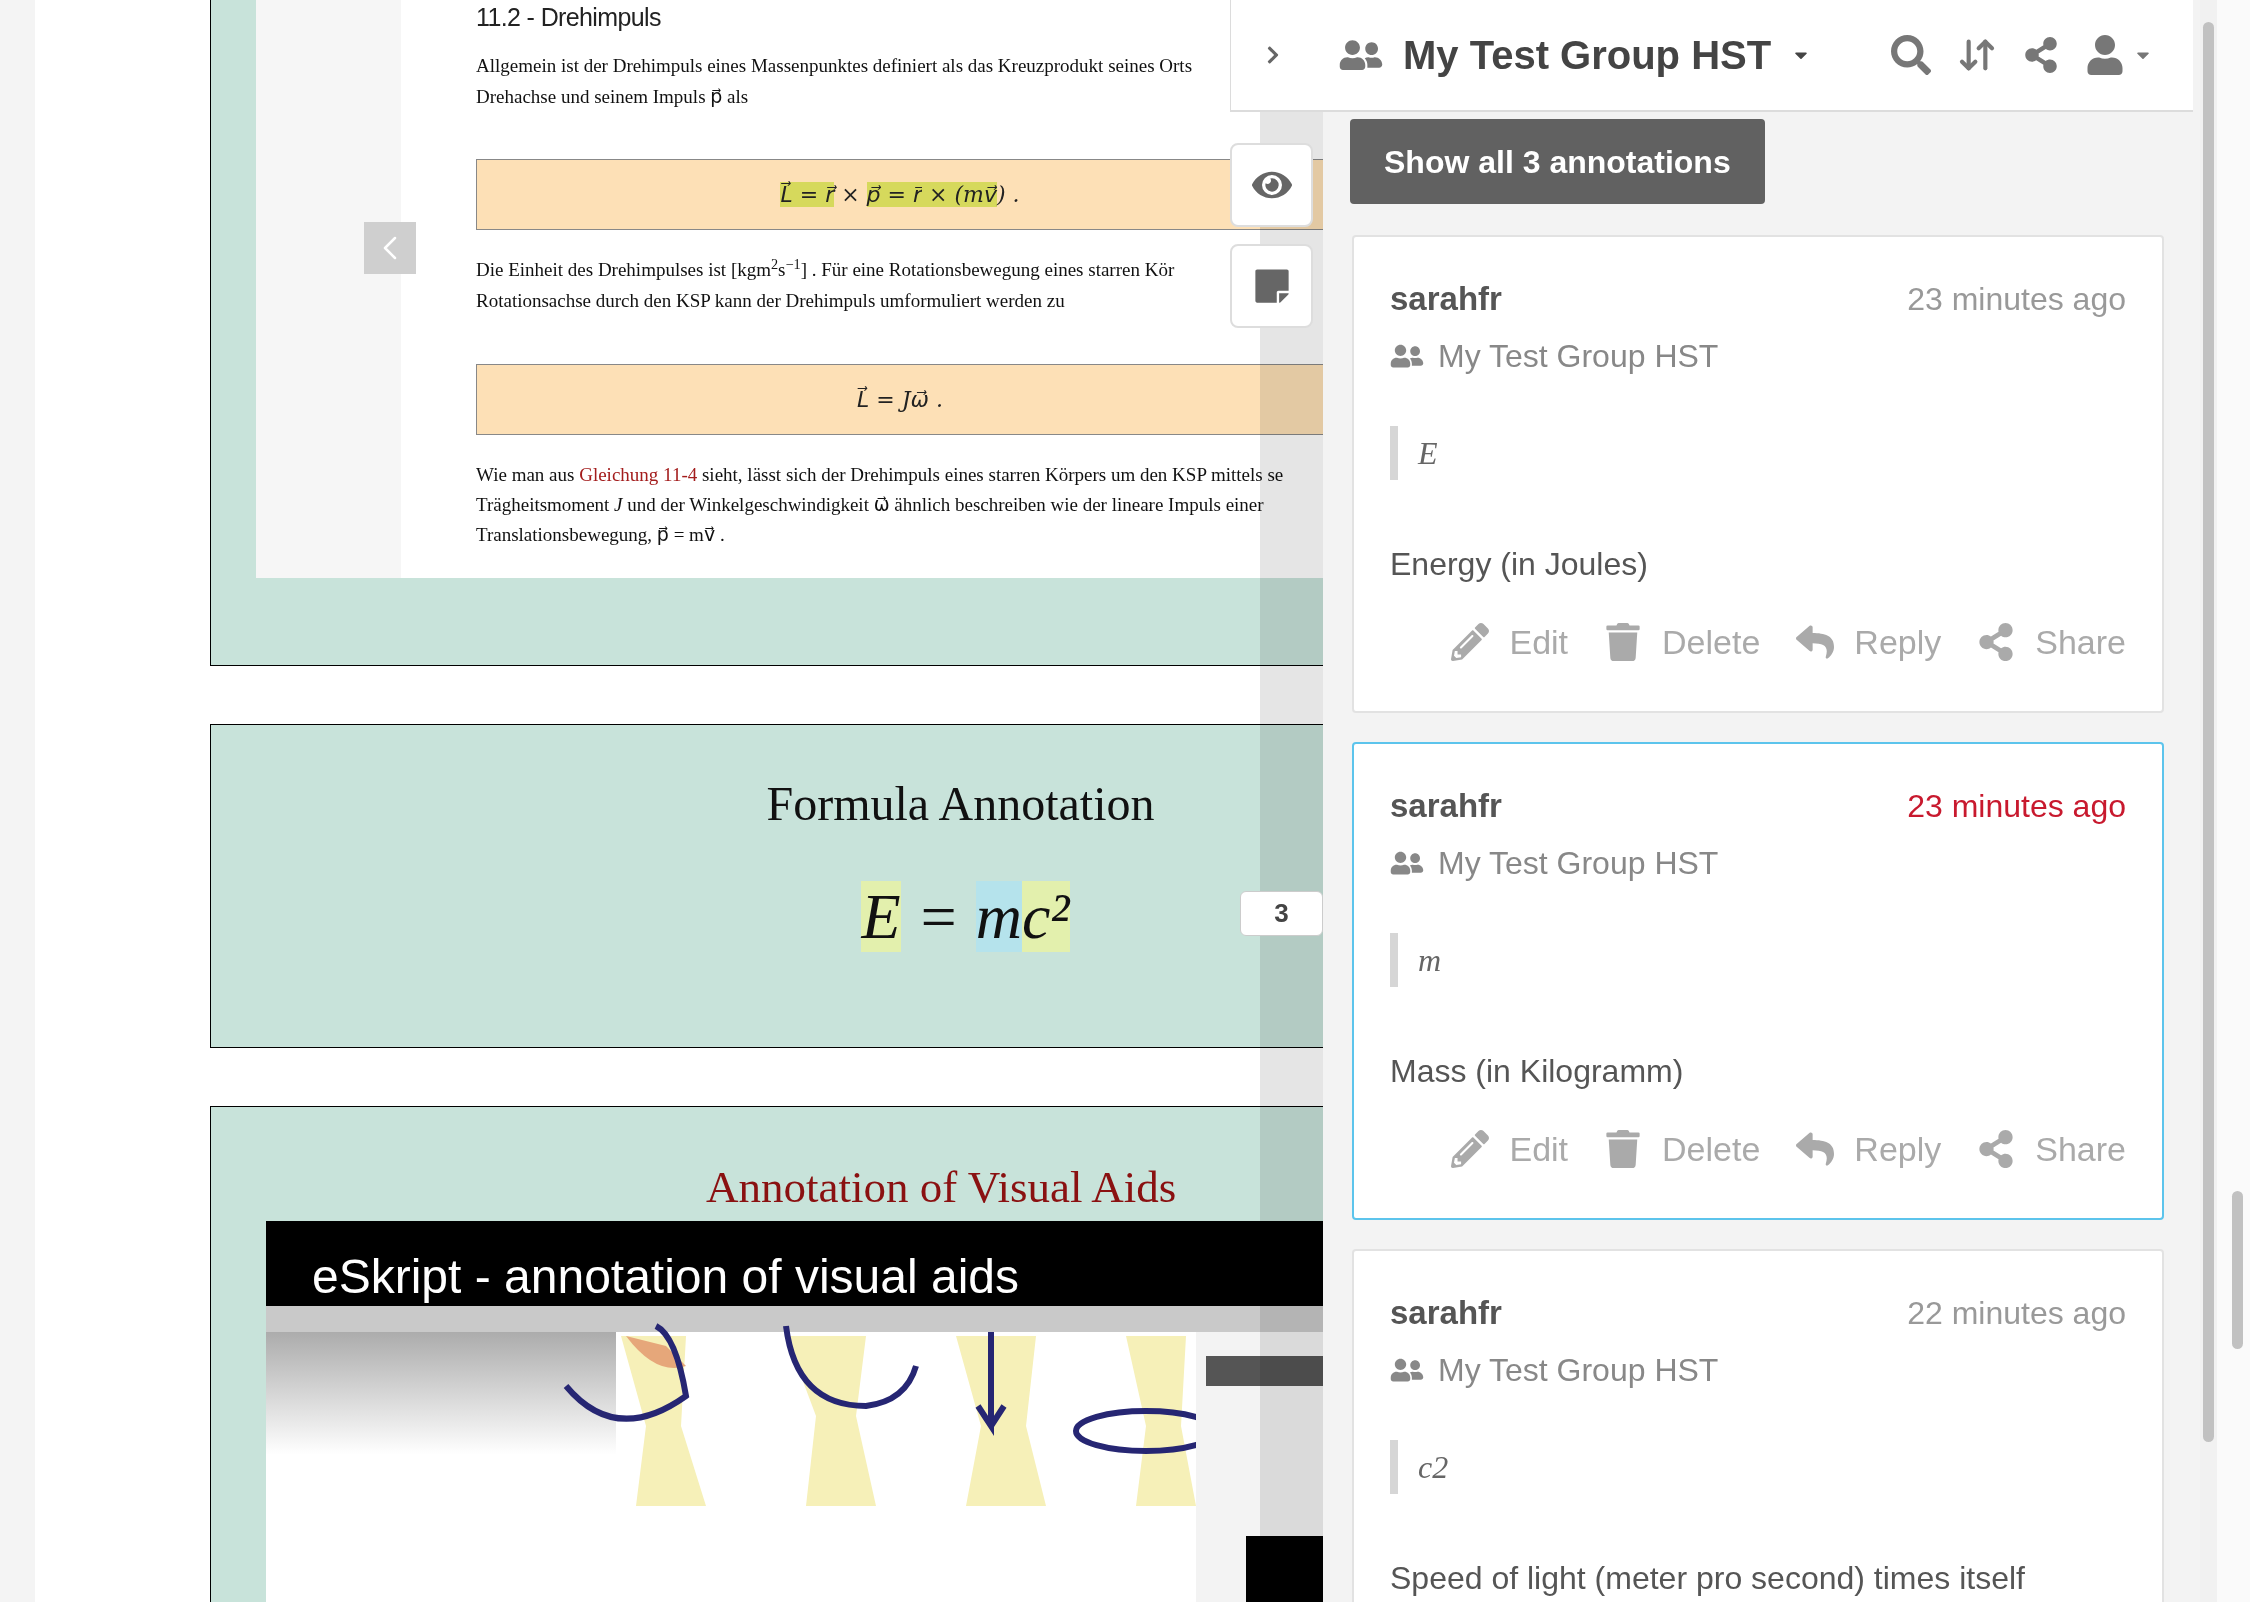  I want to click on highlighted-term: E, so click(881, 916).